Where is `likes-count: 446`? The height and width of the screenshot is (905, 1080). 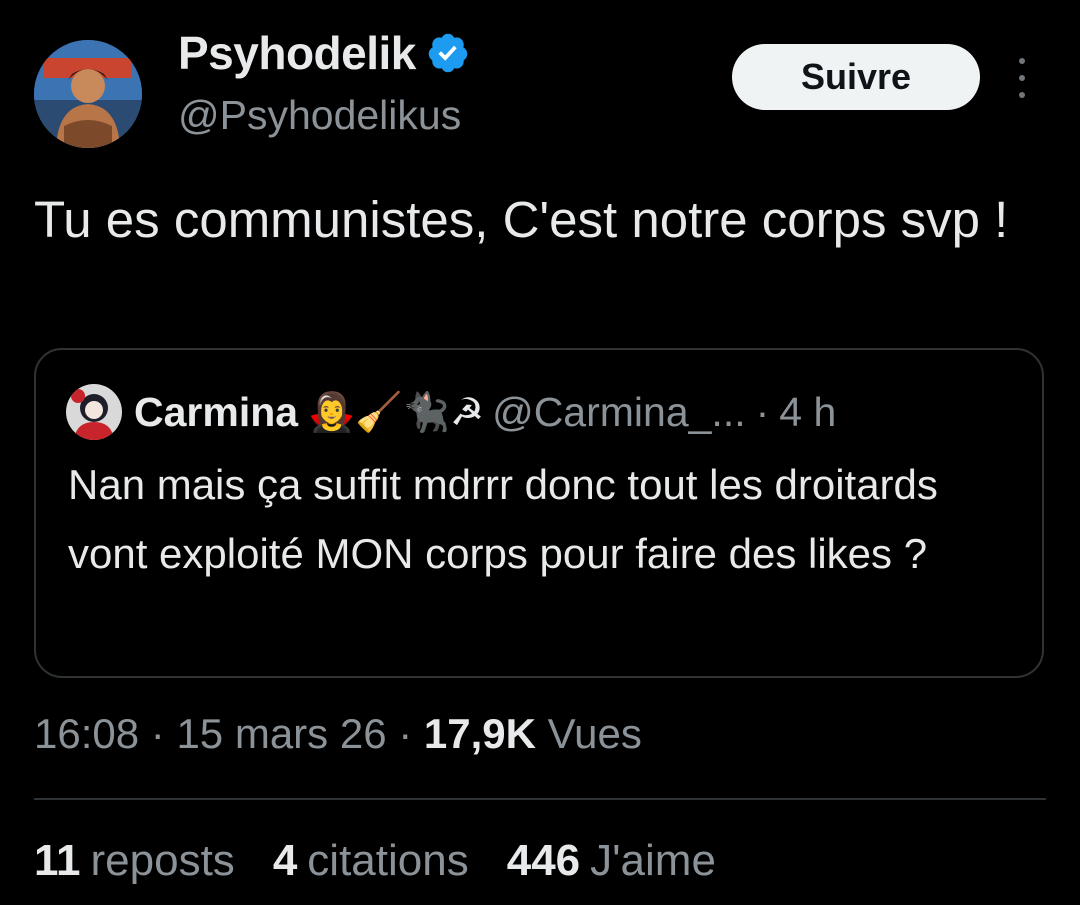
likes-count: 446 is located at coordinates (543, 860).